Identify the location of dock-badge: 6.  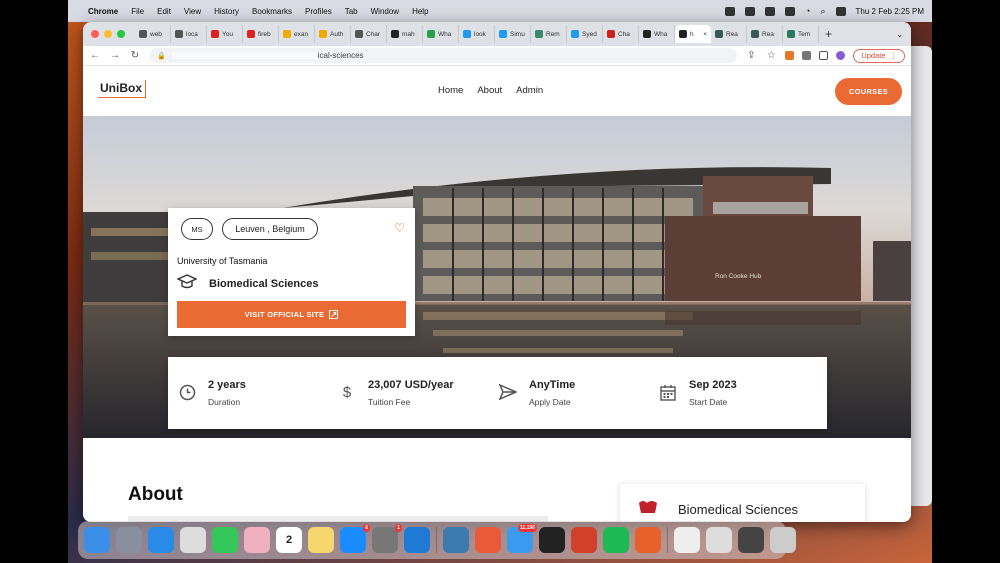
(366, 528).